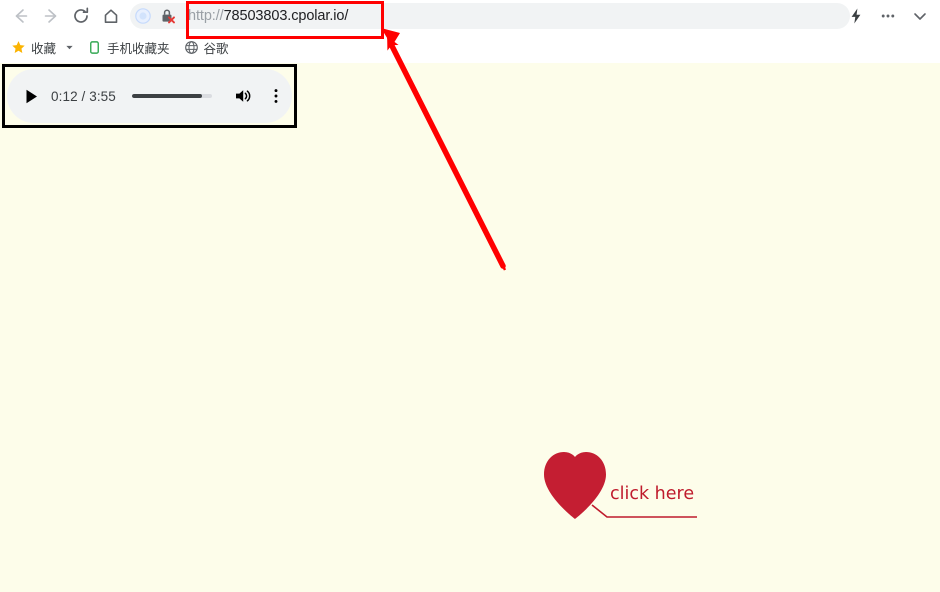  I want to click on bookmark-label-mobile-bookmarks: 手机收藏夹, so click(138, 48).